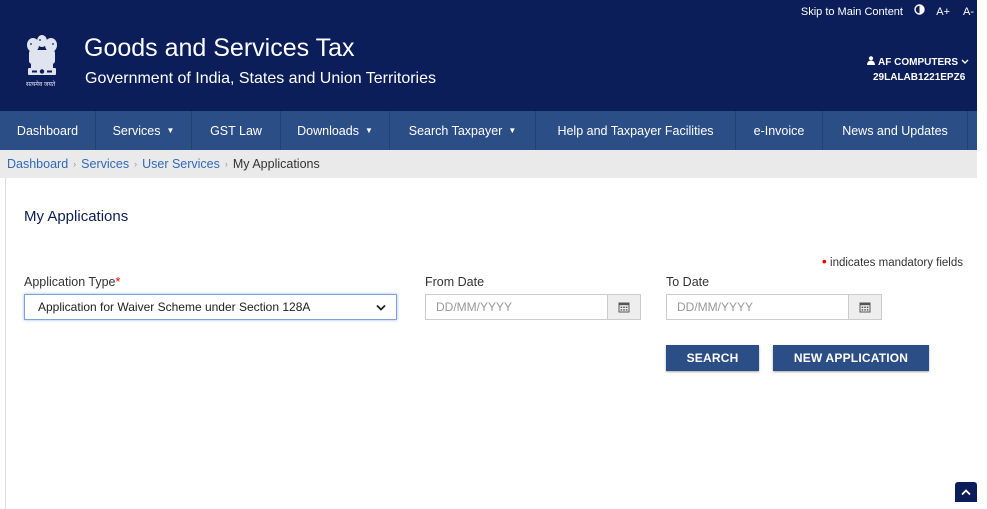  What do you see at coordinates (852, 12) in the screenshot?
I see `skip-to-main-content-link: Skip to Main Content` at bounding box center [852, 12].